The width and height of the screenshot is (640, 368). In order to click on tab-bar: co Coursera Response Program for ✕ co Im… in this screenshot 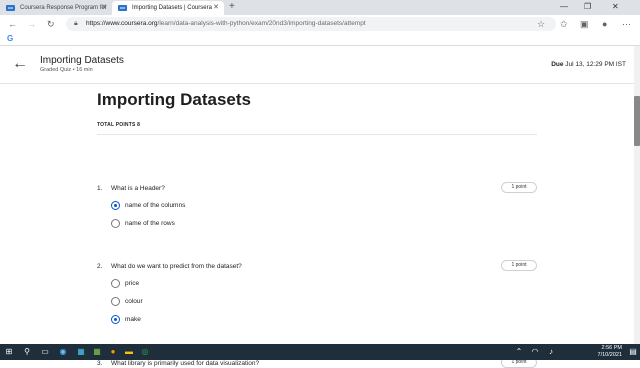, I will do `click(320, 7)`.